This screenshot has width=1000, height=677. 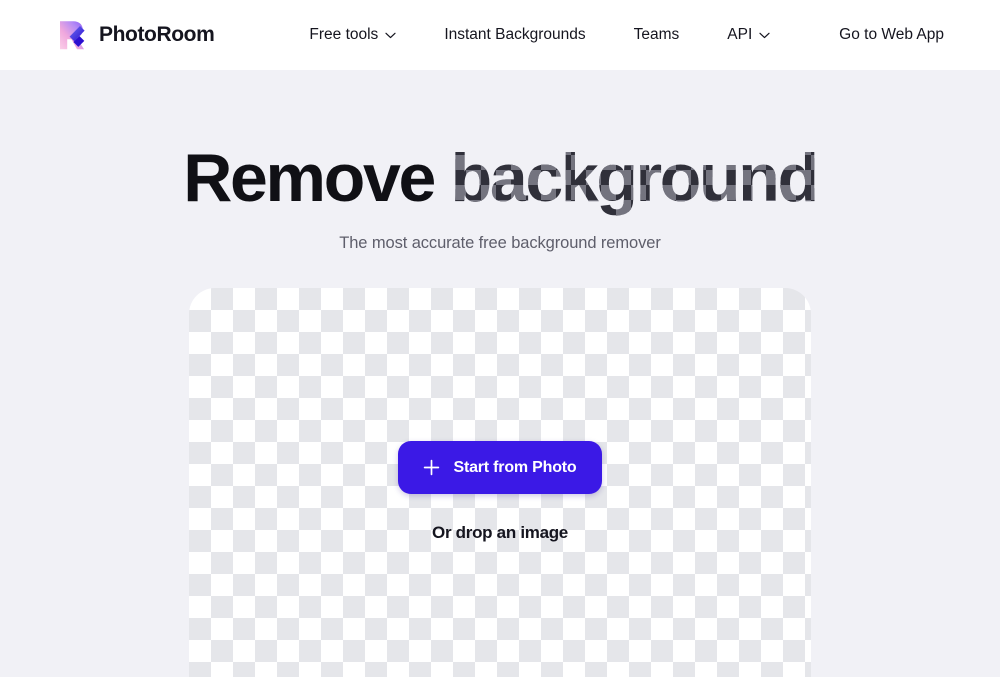 I want to click on start-from-photo-button-label: Start from Photo, so click(x=515, y=467).